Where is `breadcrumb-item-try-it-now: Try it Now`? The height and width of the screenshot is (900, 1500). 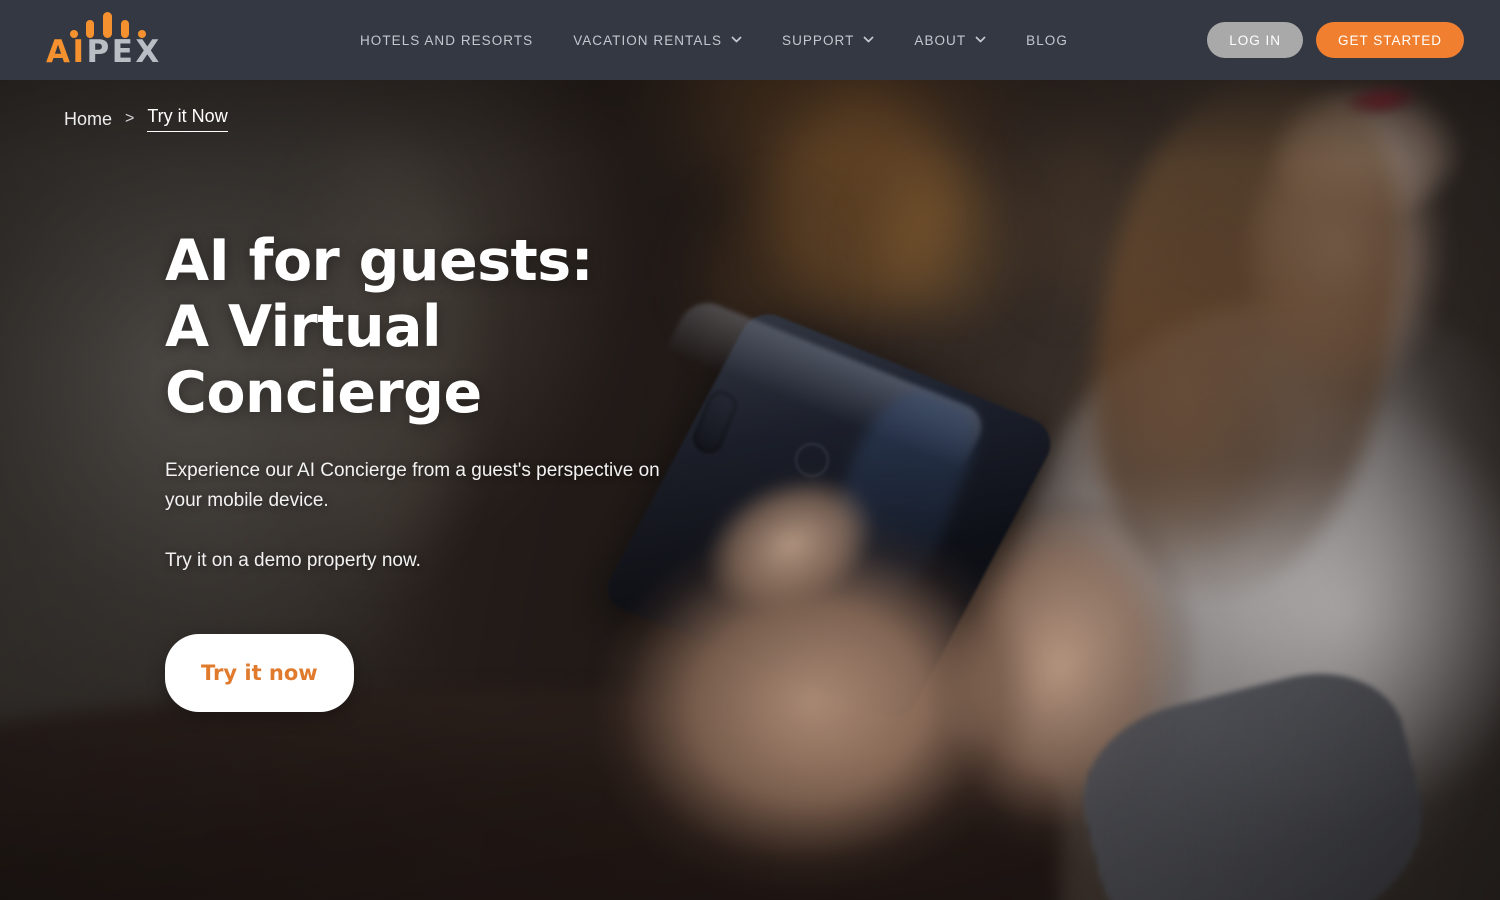 breadcrumb-item-try-it-now: Try it Now is located at coordinates (187, 119).